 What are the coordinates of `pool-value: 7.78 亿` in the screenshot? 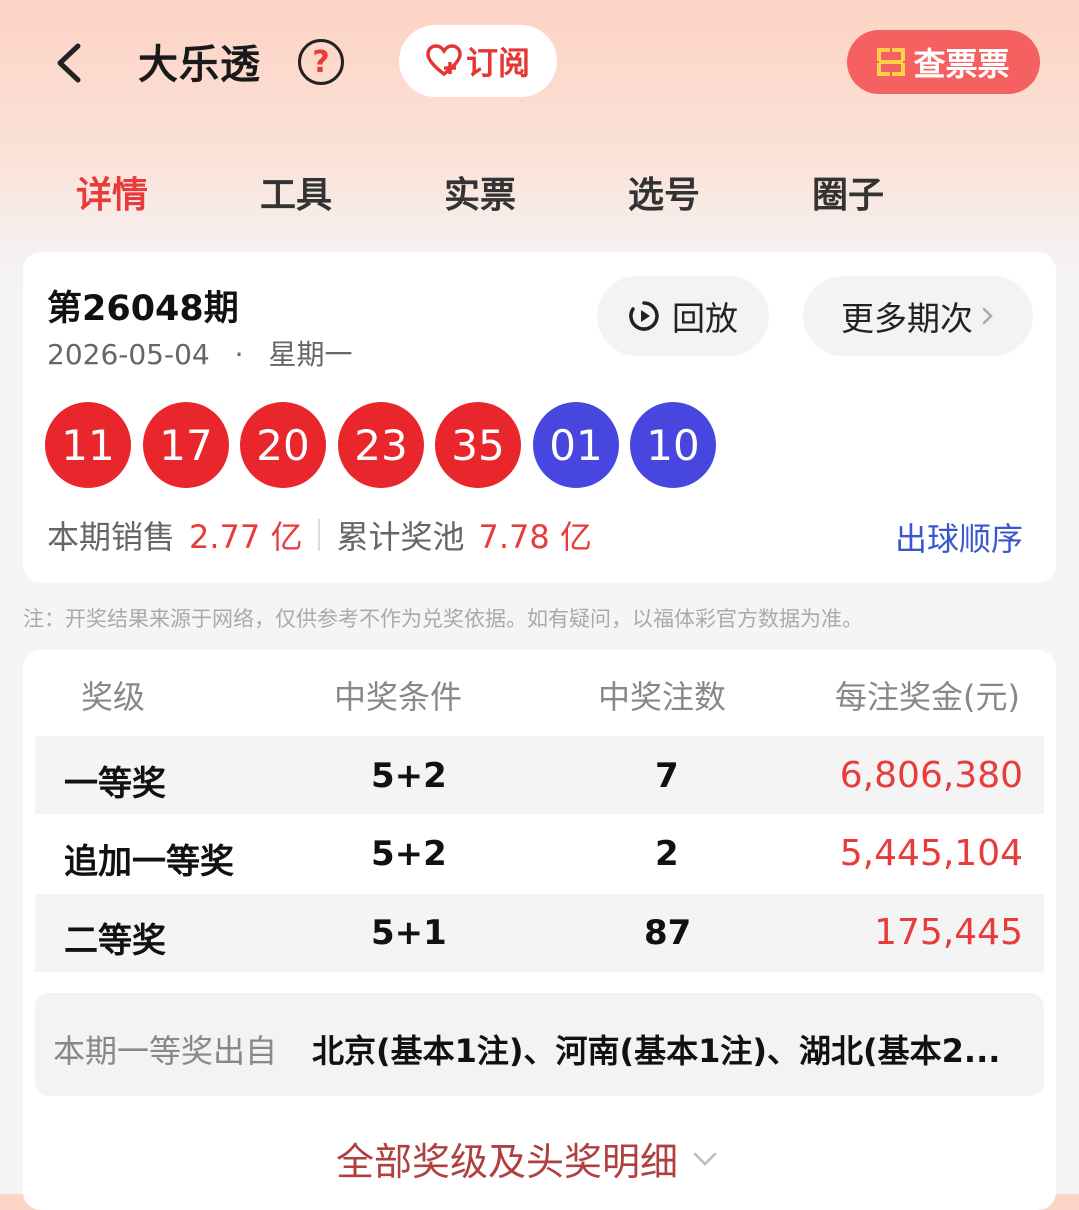 It's located at (535, 537).